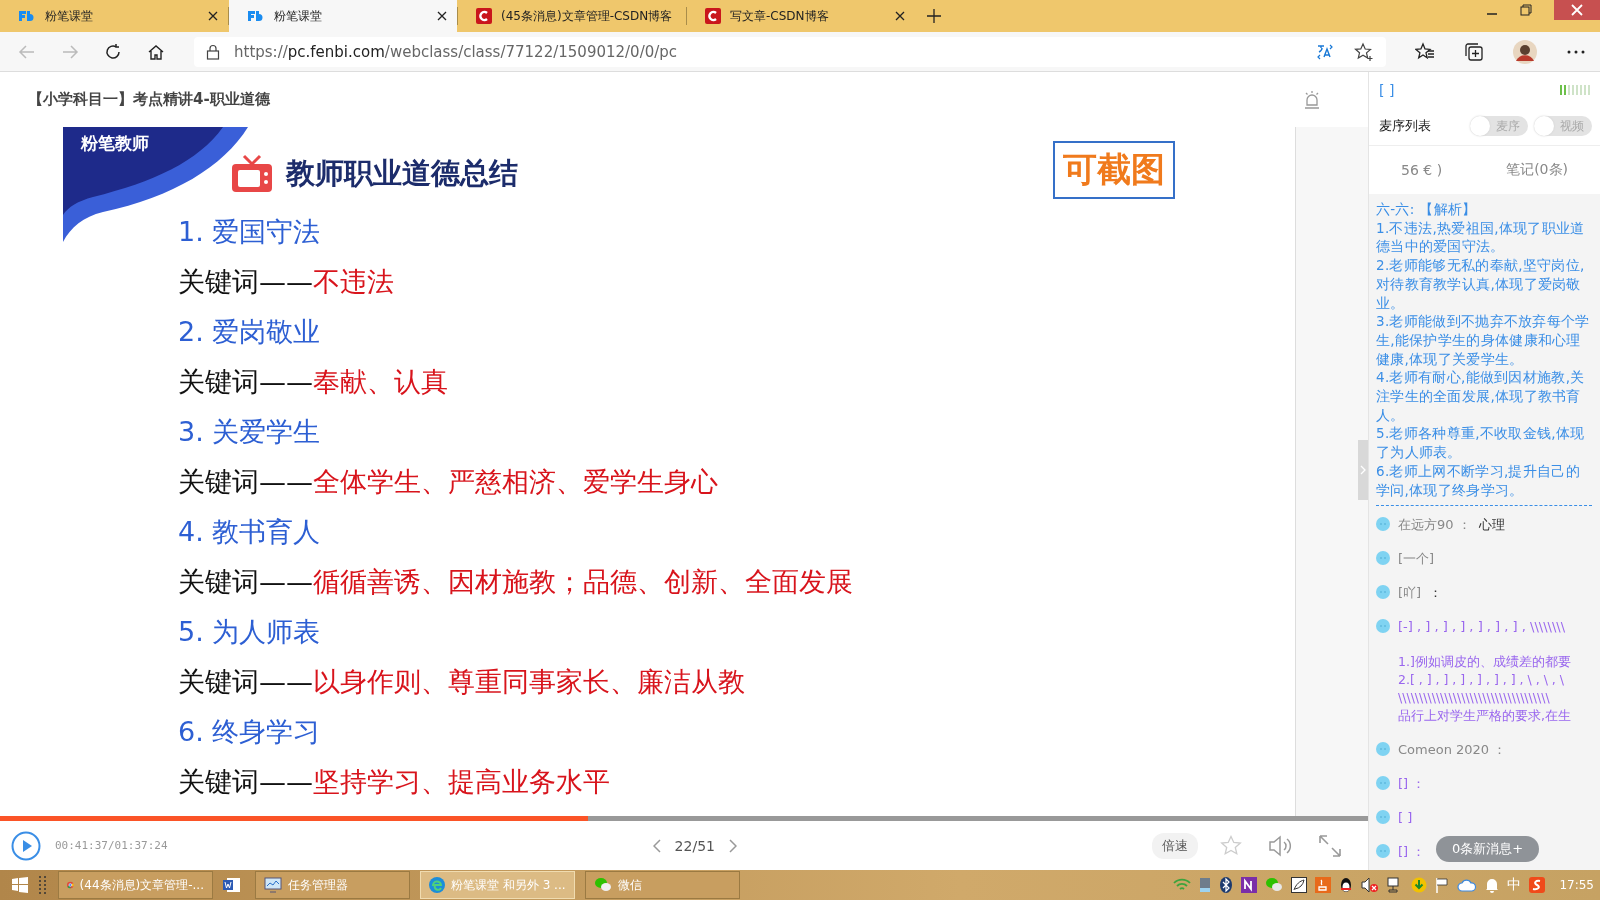 The height and width of the screenshot is (900, 1600). Describe the element at coordinates (656, 845) in the screenshot. I see `previous-icon` at that location.